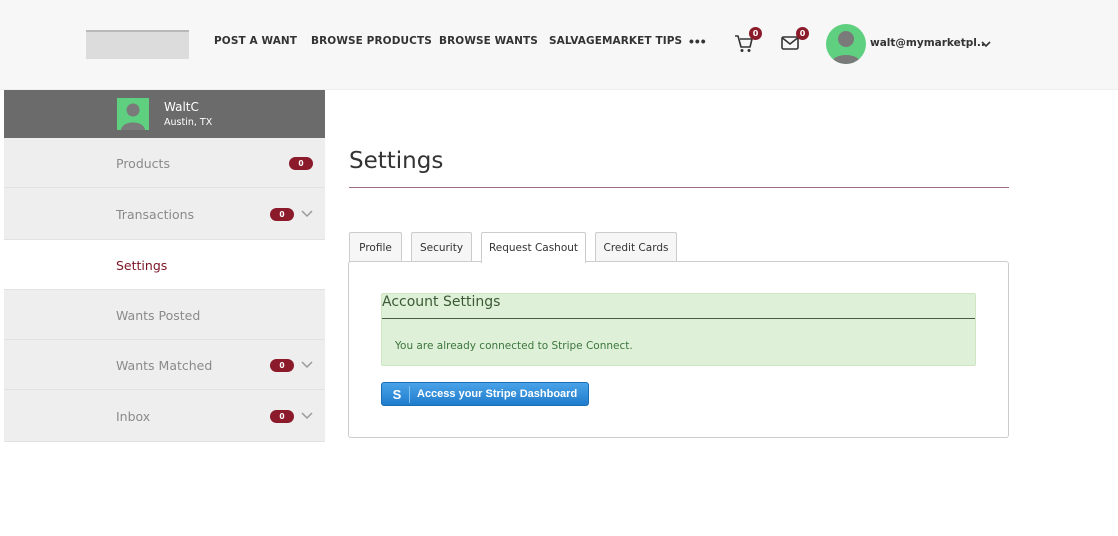 Image resolution: width=1118 pixels, height=536 pixels. Describe the element at coordinates (155, 214) in the screenshot. I see `sidebar-item-label: Transactions` at that location.